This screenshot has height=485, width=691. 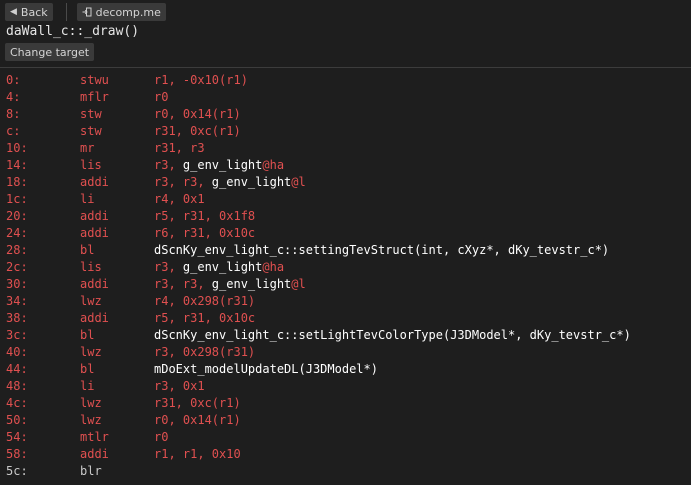 I want to click on instruction-address: 0:, so click(x=13, y=80).